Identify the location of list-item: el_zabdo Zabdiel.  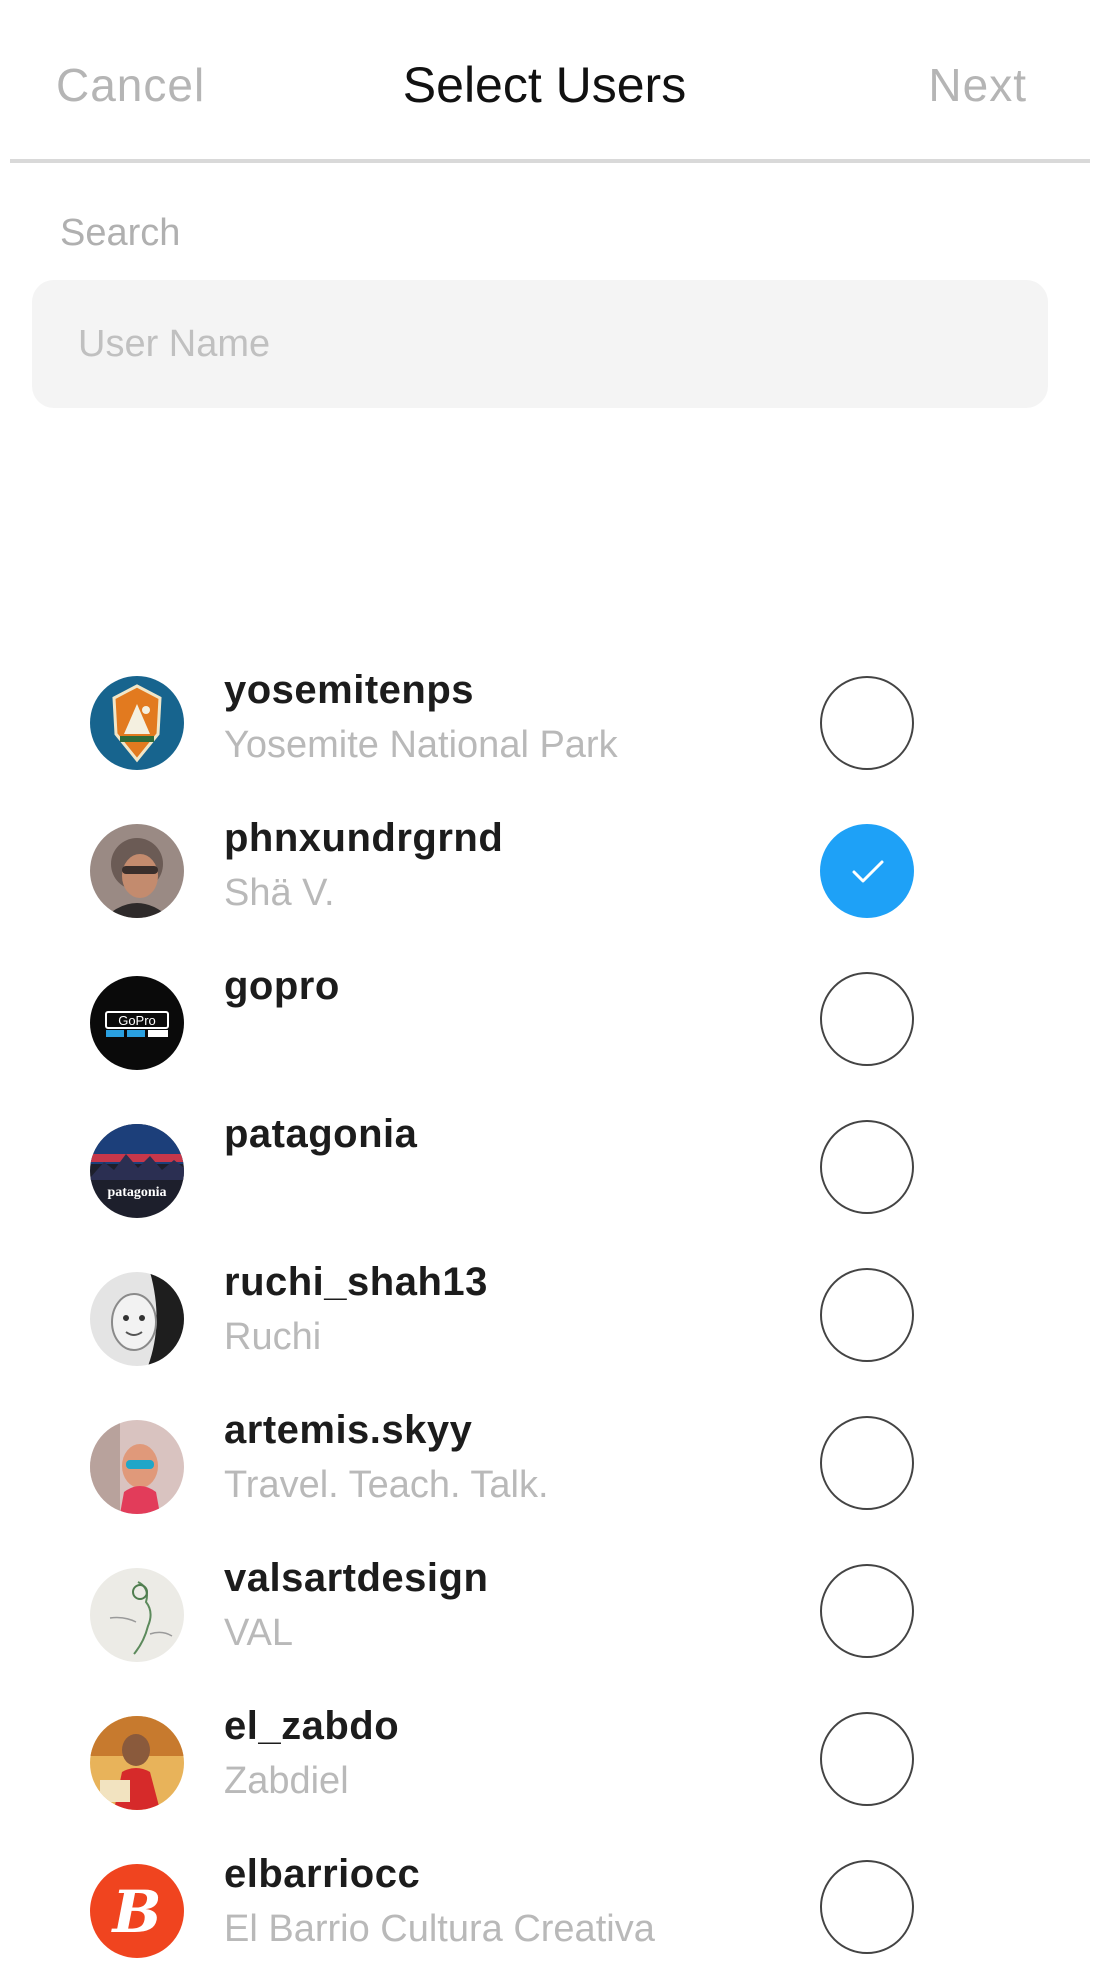
(546, 1762).